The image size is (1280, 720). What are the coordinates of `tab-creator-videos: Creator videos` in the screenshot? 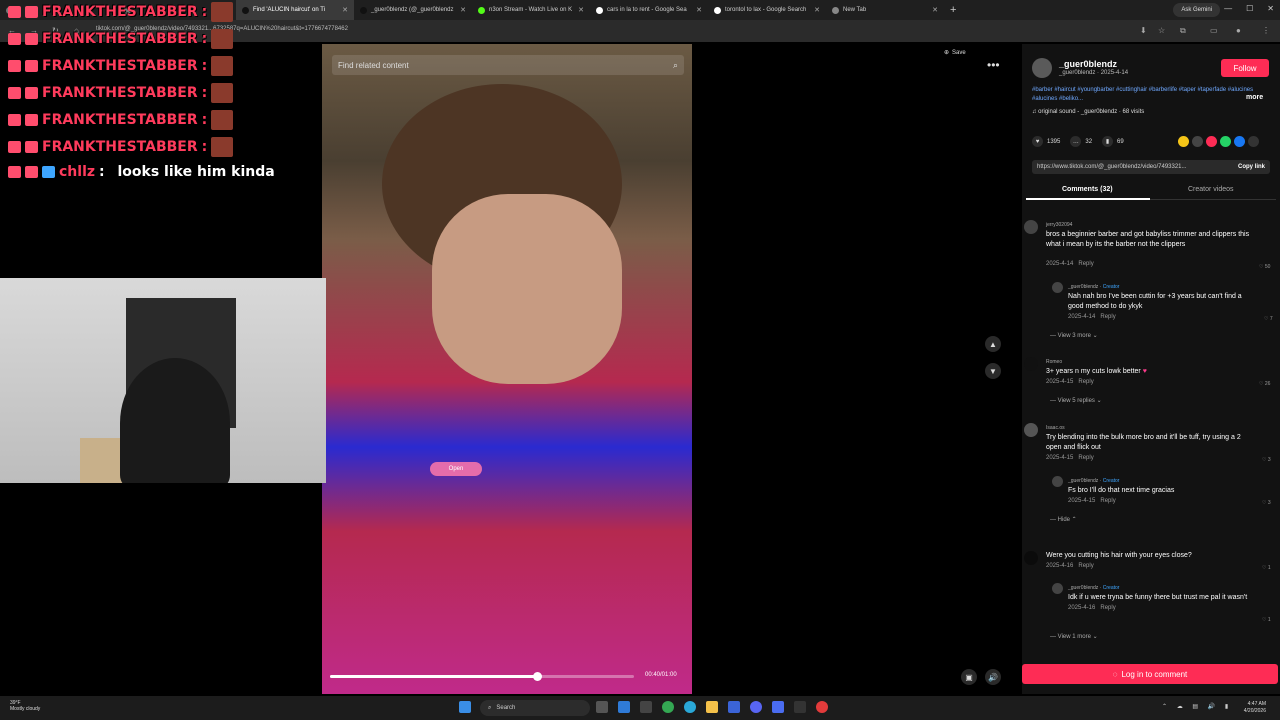 It's located at (1211, 189).